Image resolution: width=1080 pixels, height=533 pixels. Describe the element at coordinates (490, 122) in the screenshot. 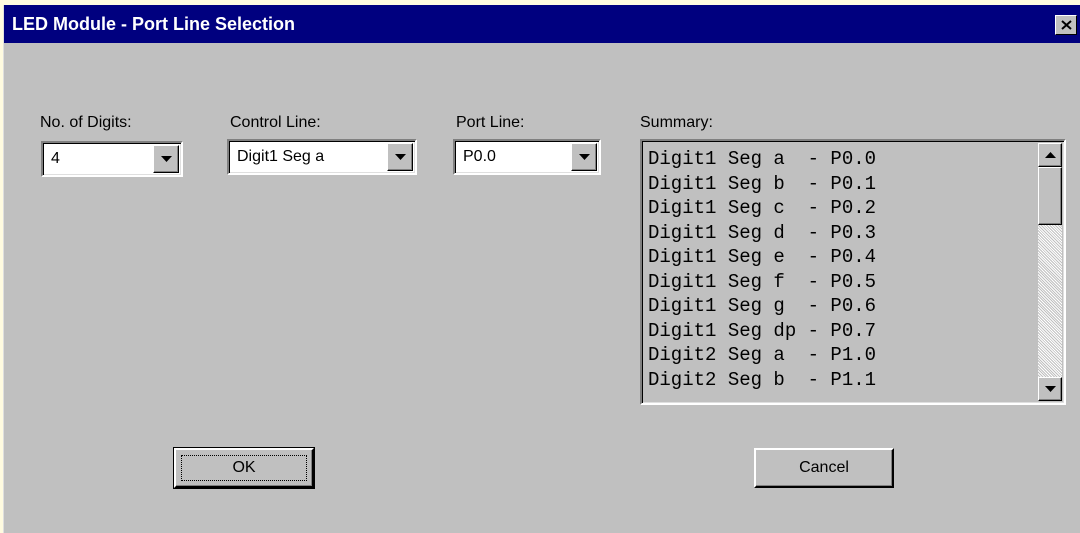

I see `port-line-label: Port Line:` at that location.